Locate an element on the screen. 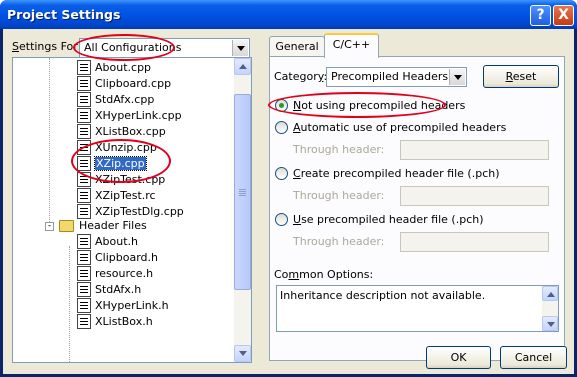 The image size is (577, 377). category-dropdown: Precompiled Headers is located at coordinates (396, 77).